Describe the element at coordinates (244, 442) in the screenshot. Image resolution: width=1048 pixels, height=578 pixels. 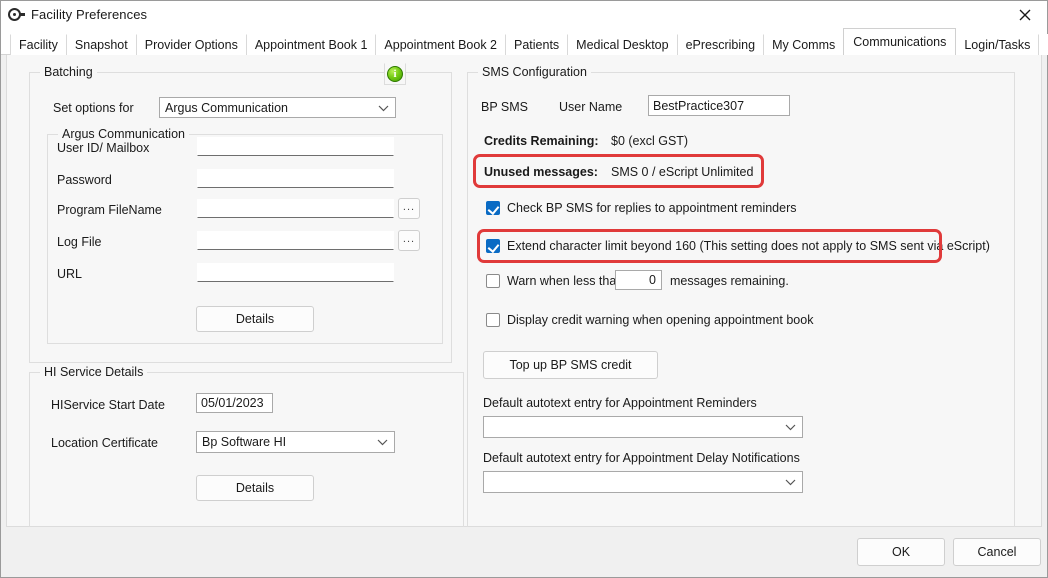
I see `location-certificate-value: Bp Software HI` at that location.